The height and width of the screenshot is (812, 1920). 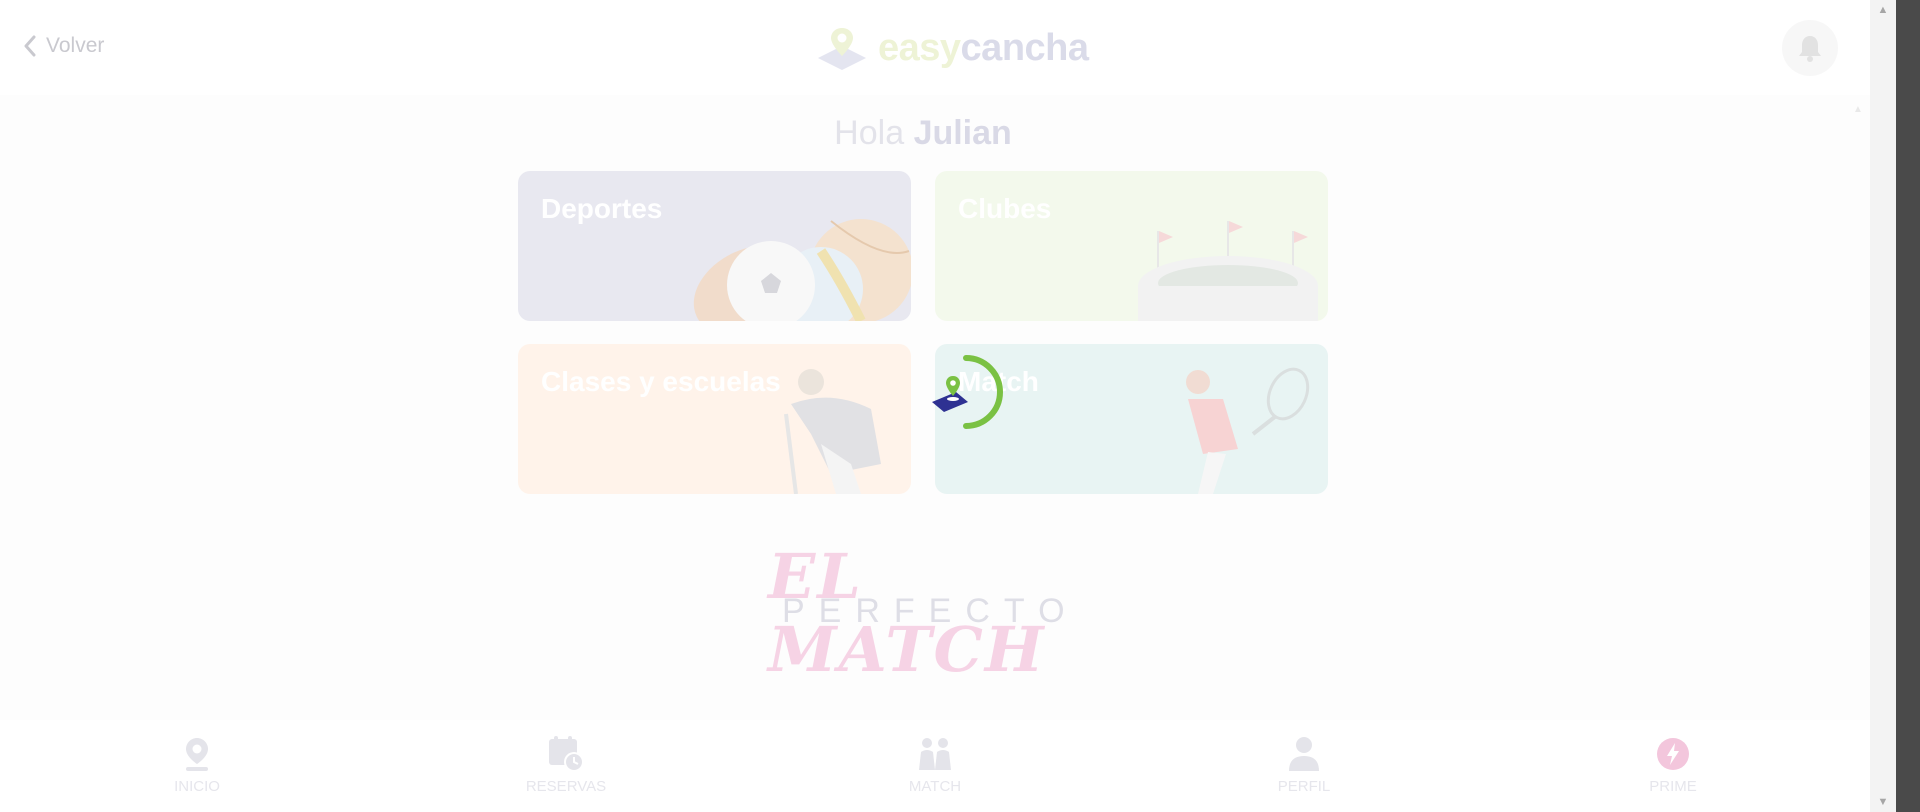 What do you see at coordinates (919, 47) in the screenshot?
I see `logo-text-easy: easy` at bounding box center [919, 47].